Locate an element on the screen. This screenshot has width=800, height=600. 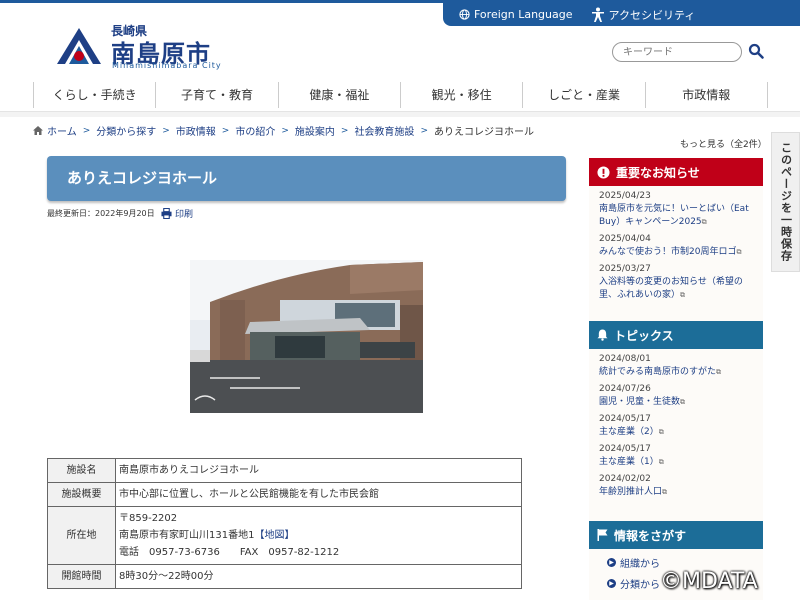
accessibility-person-icon is located at coordinates (597, 14).